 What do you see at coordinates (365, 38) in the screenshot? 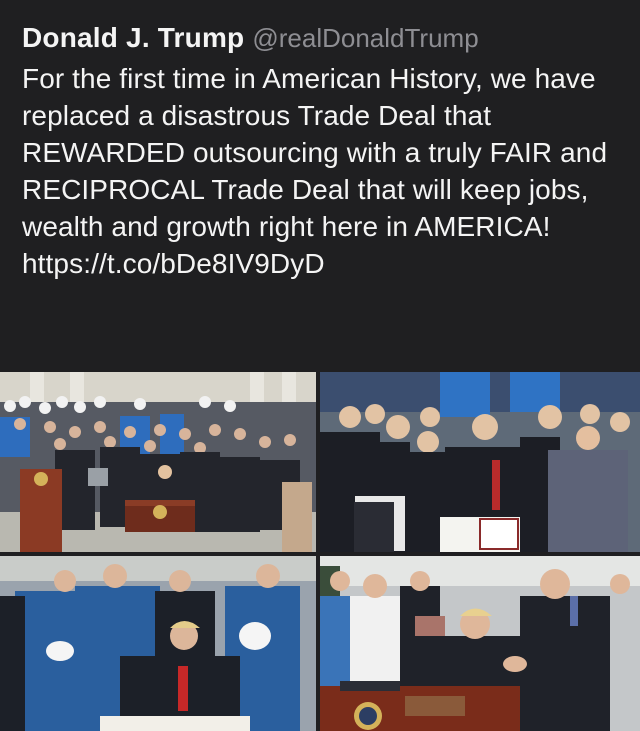
I see `author-handle: @realDonaldTrump` at bounding box center [365, 38].